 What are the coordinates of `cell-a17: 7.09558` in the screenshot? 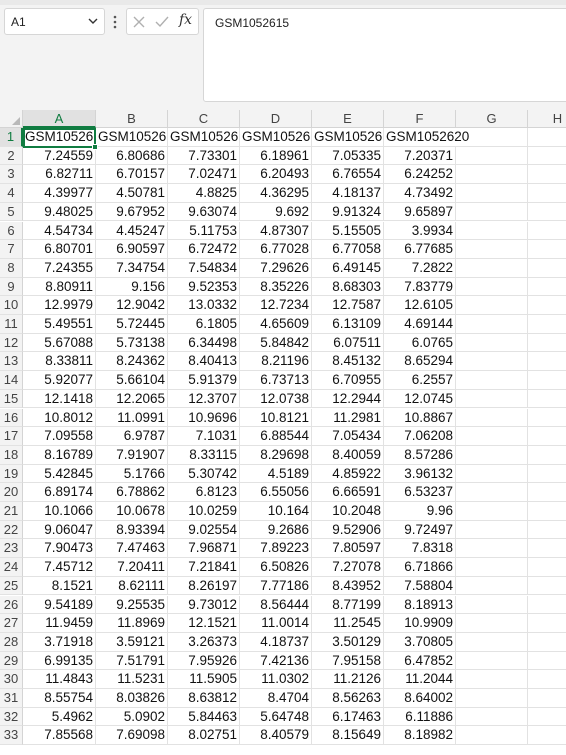 It's located at (59, 436).